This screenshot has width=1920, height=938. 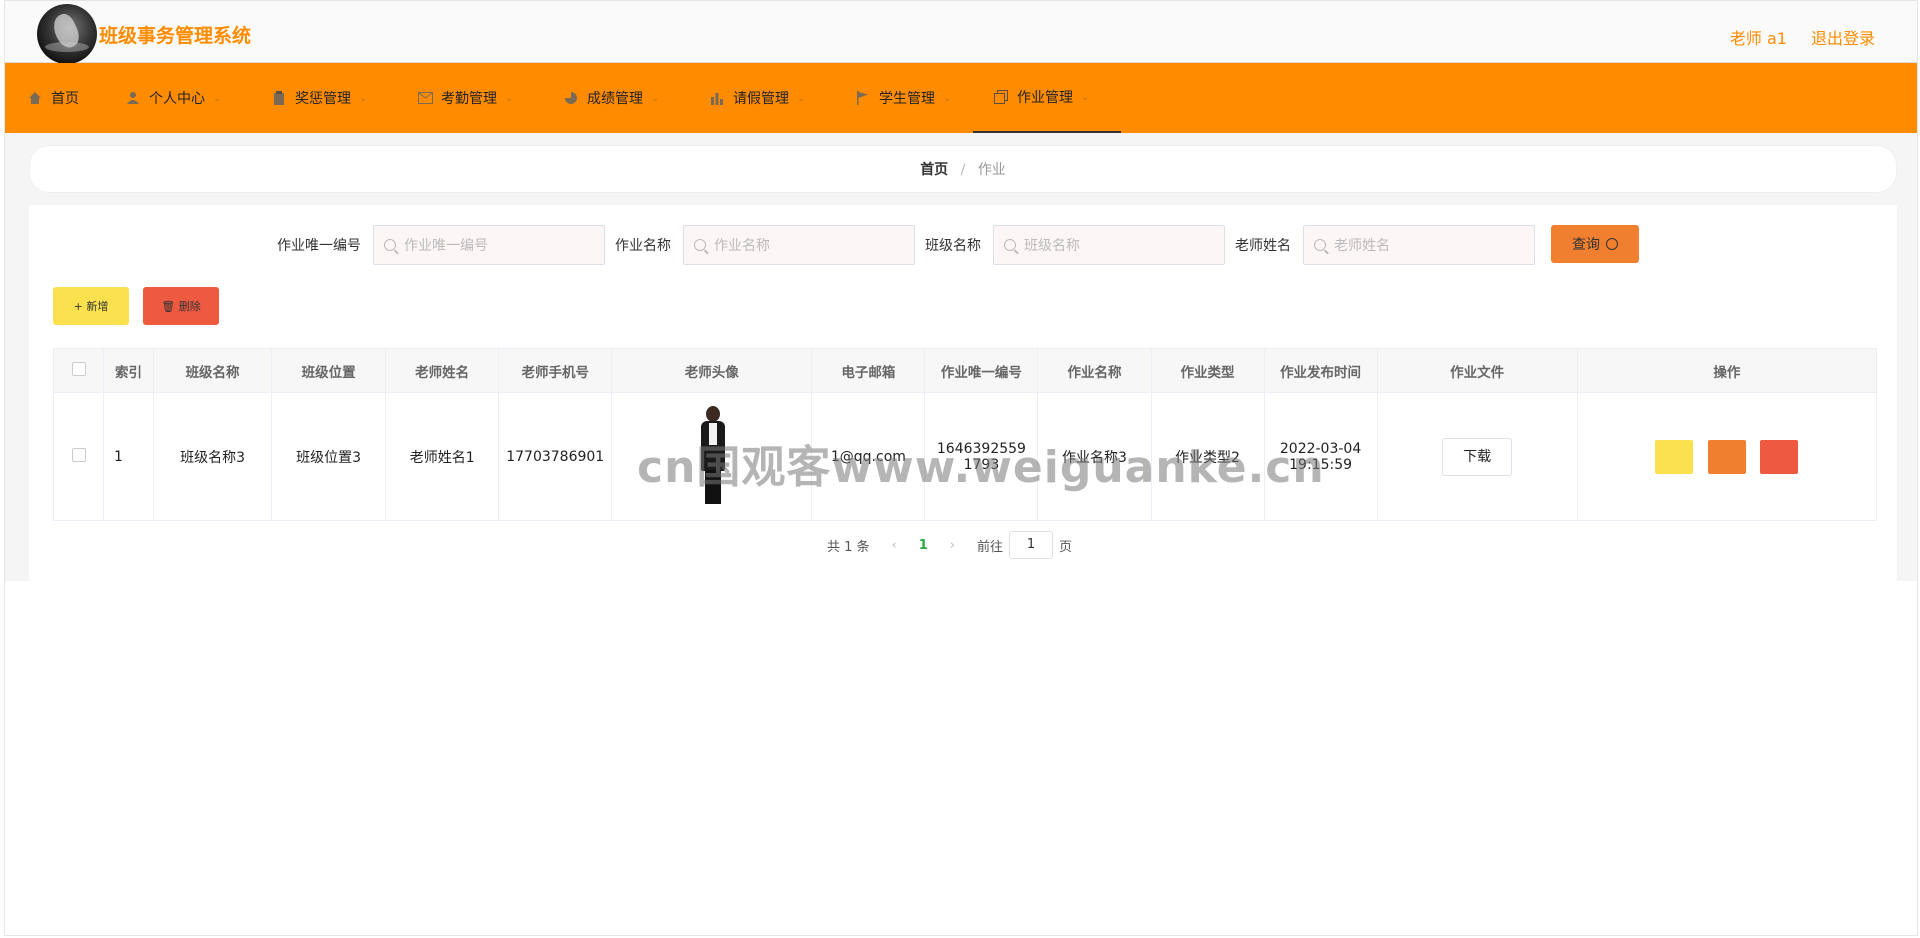 I want to click on search-label: 班级名称, so click(x=953, y=246).